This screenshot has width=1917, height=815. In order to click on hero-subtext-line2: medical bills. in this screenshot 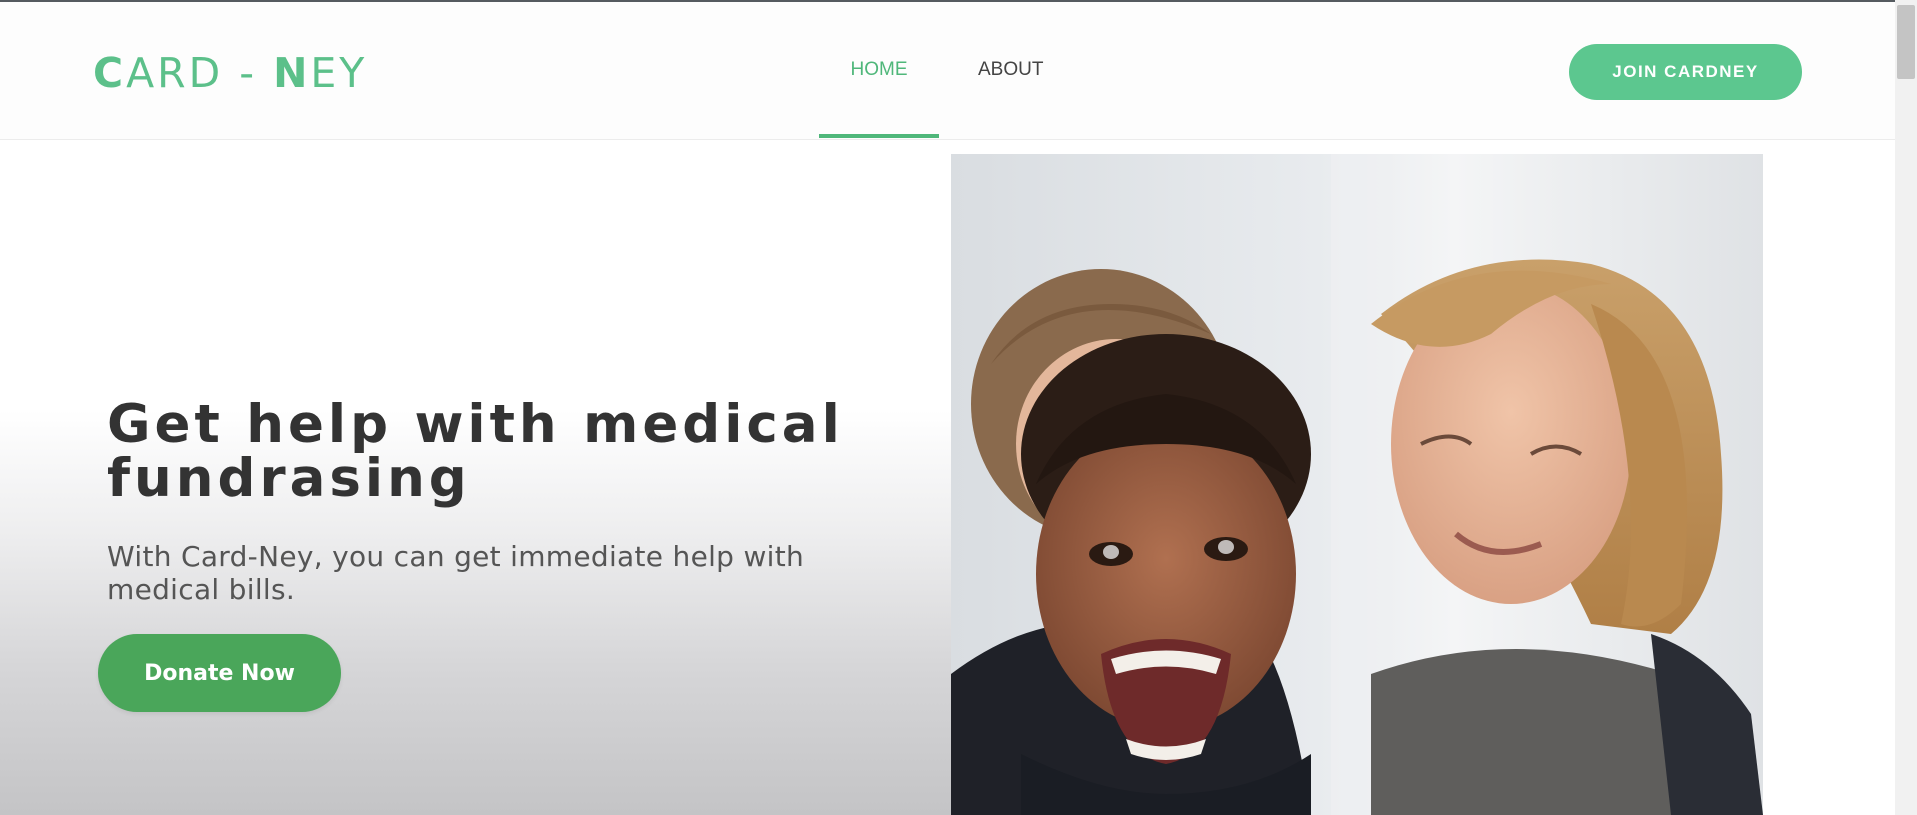, I will do `click(201, 589)`.